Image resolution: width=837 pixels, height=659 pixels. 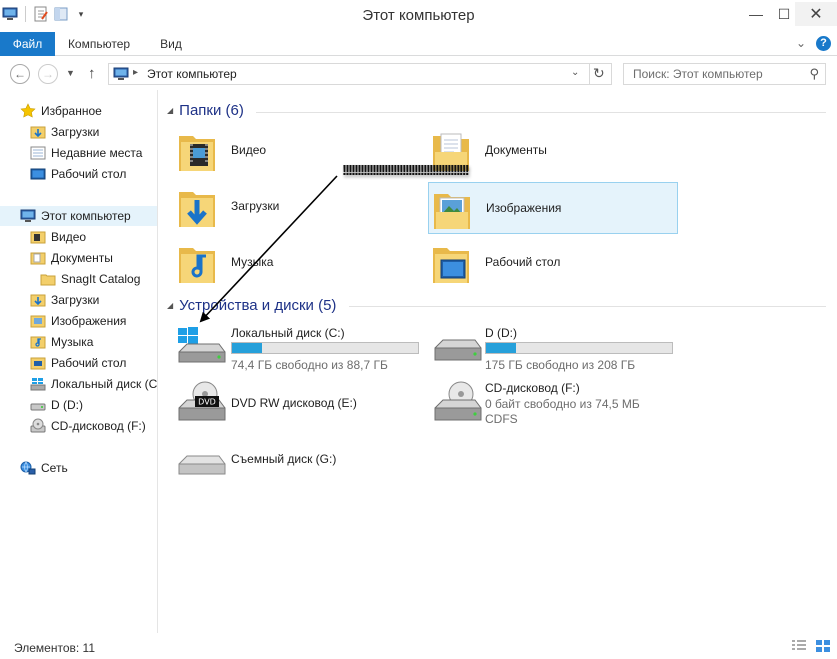 I want to click on maximize-icon: ☐, so click(x=784, y=13).